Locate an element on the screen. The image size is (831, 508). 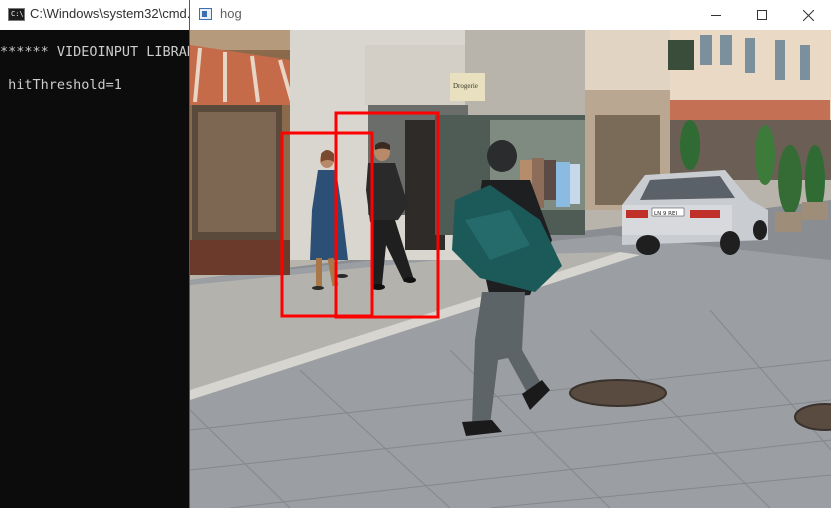
car-plate: LN 9 REI is located at coordinates (665, 214).